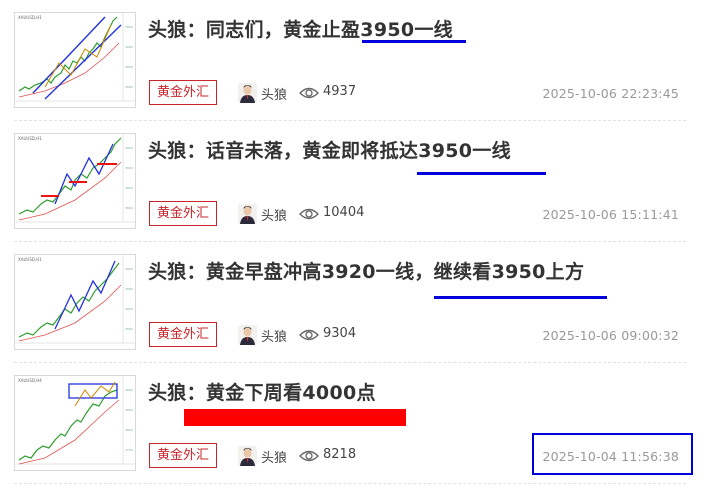 This screenshot has width=720, height=488. I want to click on view-count: 8218, so click(340, 454).